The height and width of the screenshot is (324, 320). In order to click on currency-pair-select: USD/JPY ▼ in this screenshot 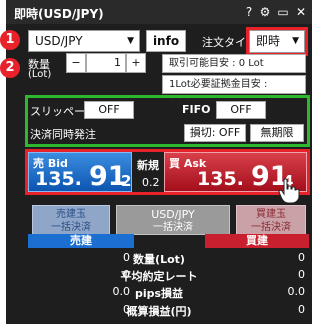, I will do `click(84, 41)`.